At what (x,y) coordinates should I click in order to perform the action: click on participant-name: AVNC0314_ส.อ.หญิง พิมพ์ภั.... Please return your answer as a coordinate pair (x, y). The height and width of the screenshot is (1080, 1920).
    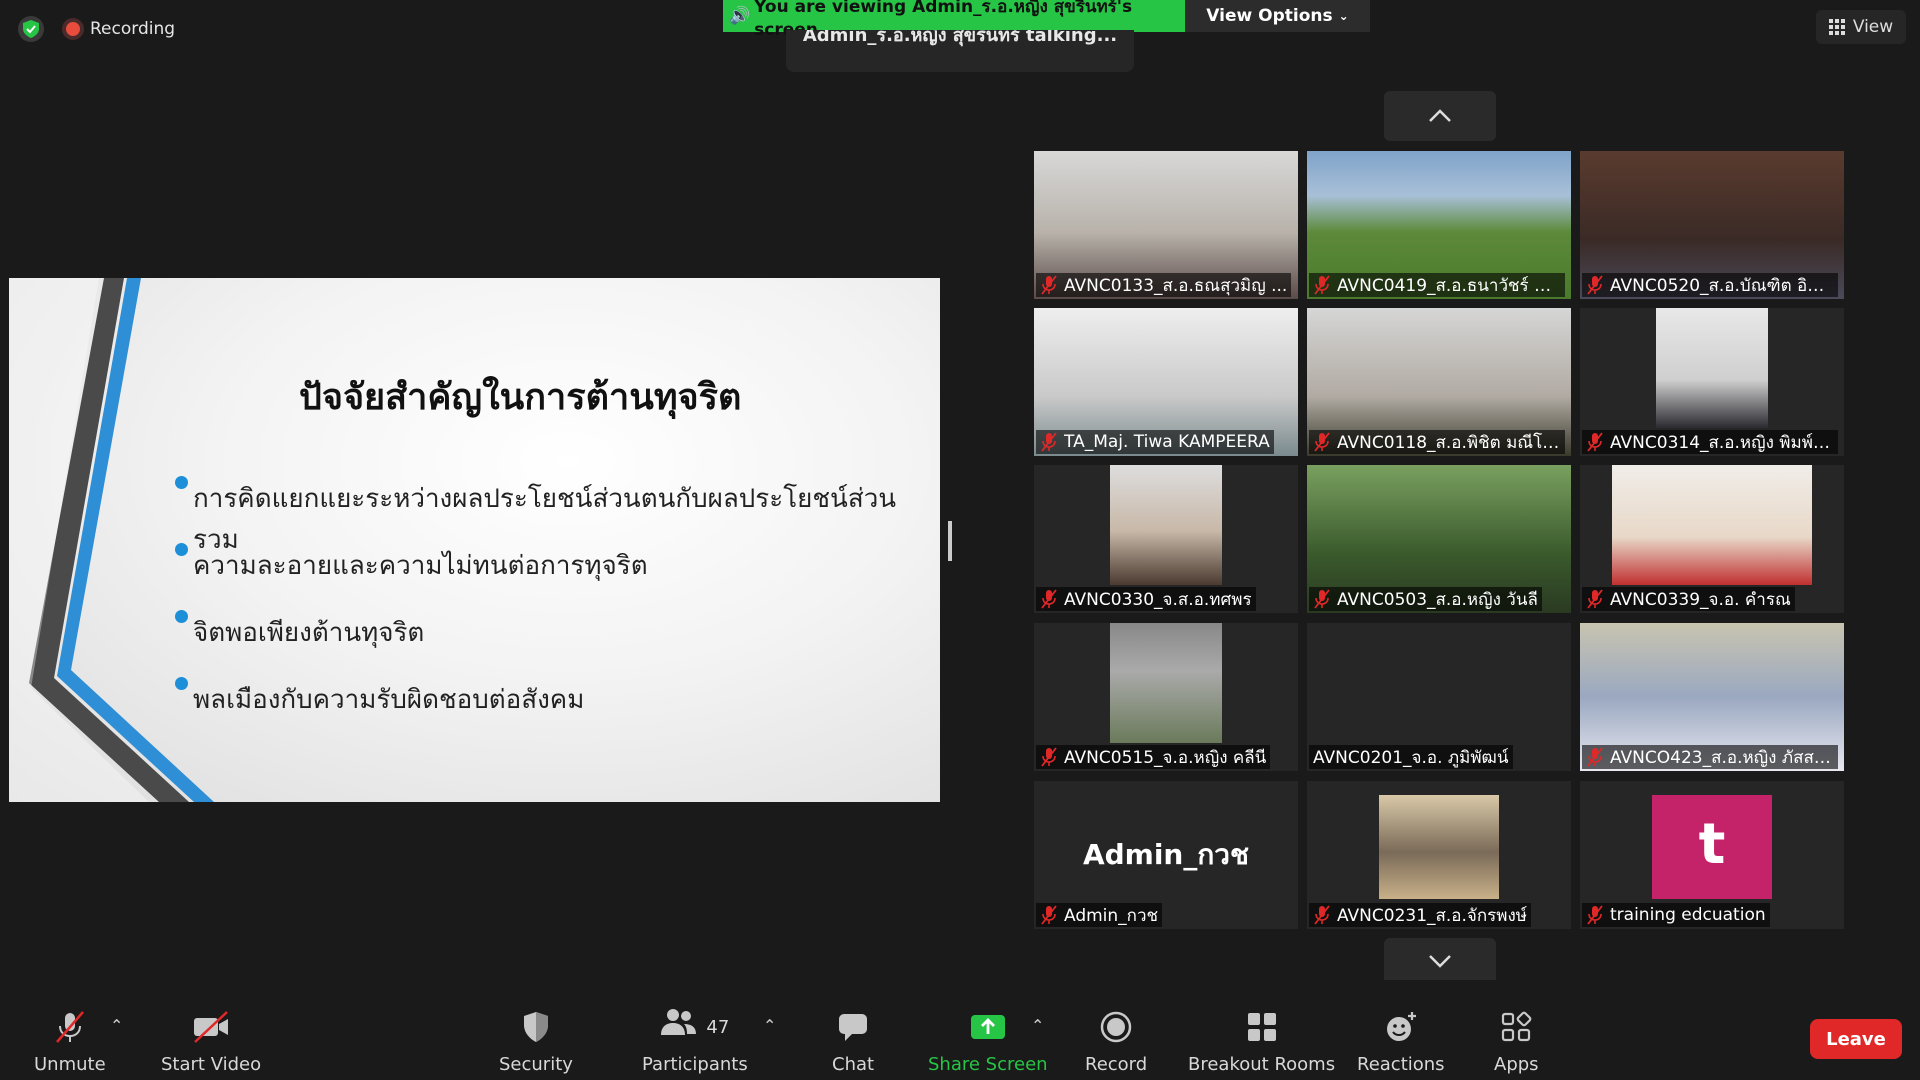
    Looking at the image, I should click on (1722, 442).